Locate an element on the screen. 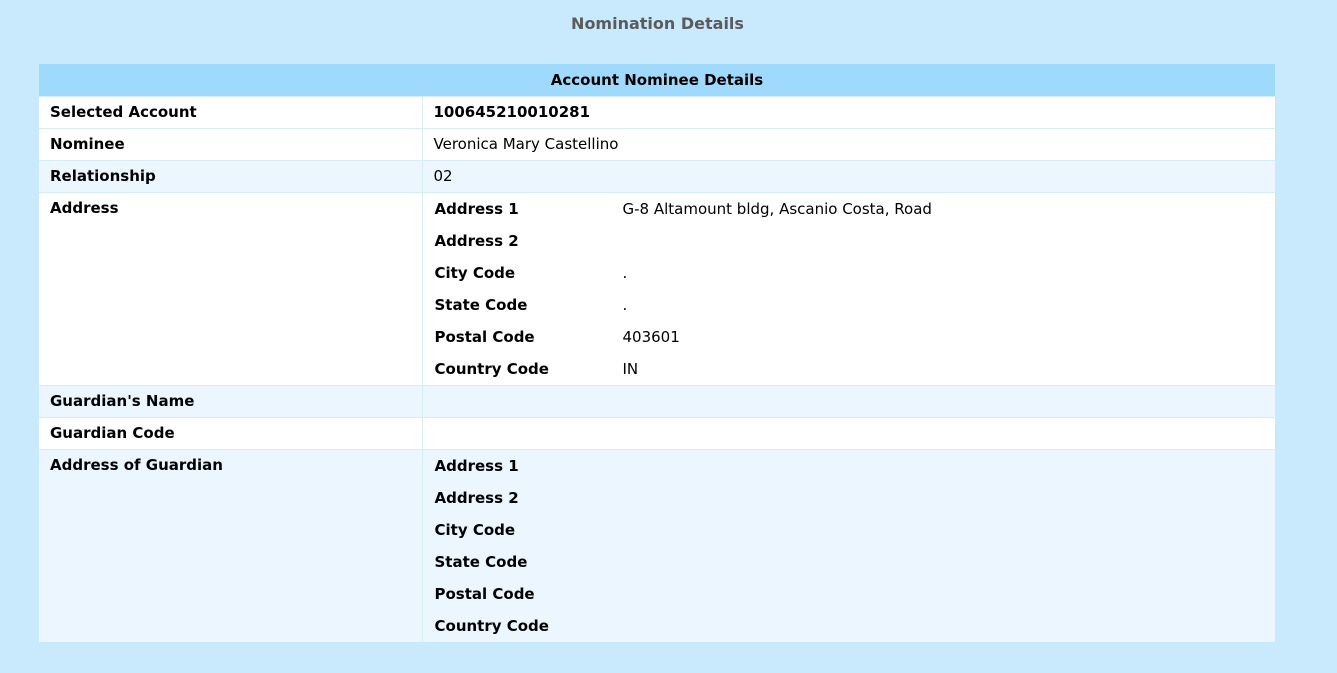  address-field-value: G-8 Altamount bldg, Ascanio Costa, Road is located at coordinates (777, 209).